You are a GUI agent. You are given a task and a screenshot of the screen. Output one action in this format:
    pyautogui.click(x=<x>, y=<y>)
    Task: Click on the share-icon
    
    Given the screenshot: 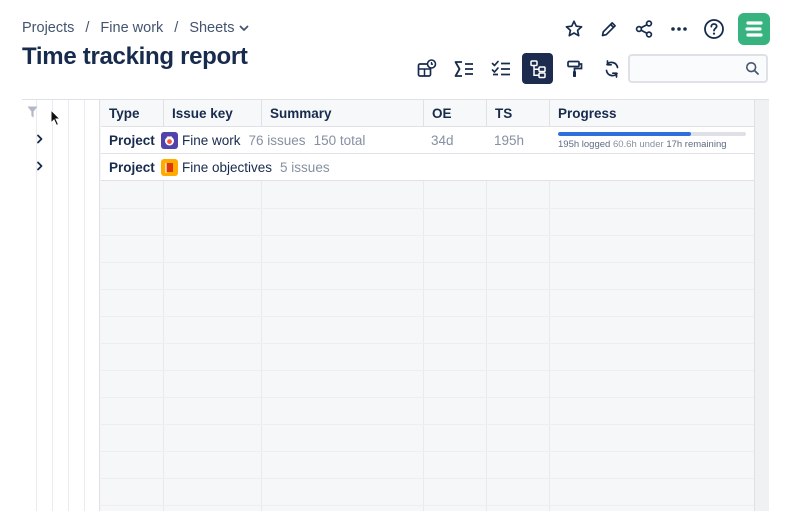 What is the action you would take?
    pyautogui.click(x=644, y=29)
    